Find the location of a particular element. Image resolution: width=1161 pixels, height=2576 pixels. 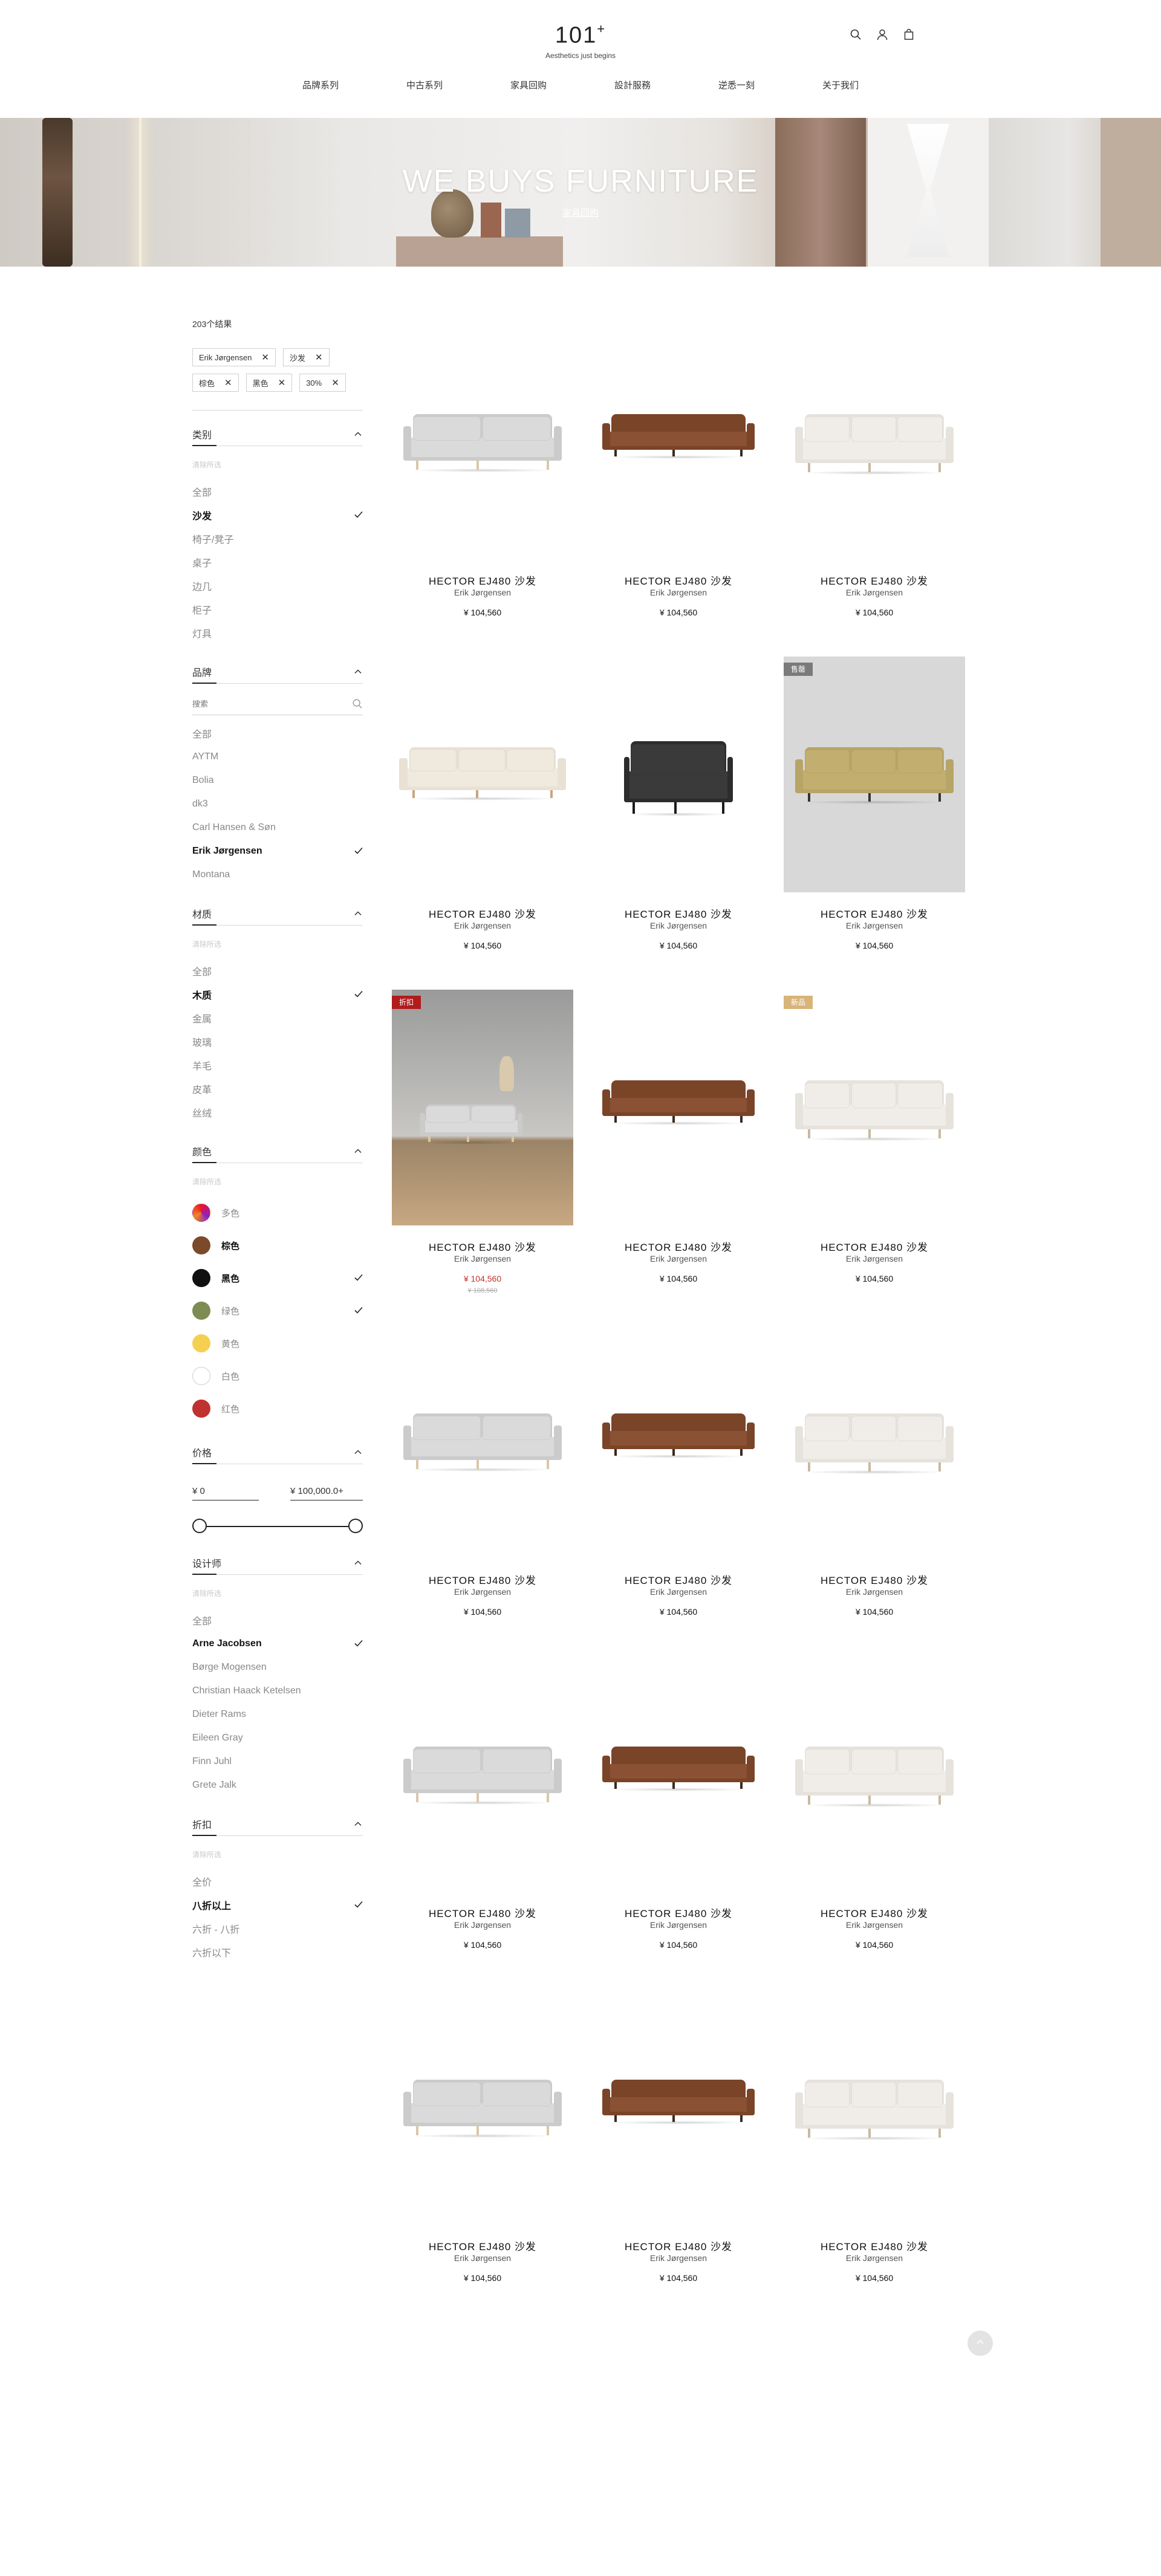

nav-item-design-service: 設計服務 is located at coordinates (632, 85).